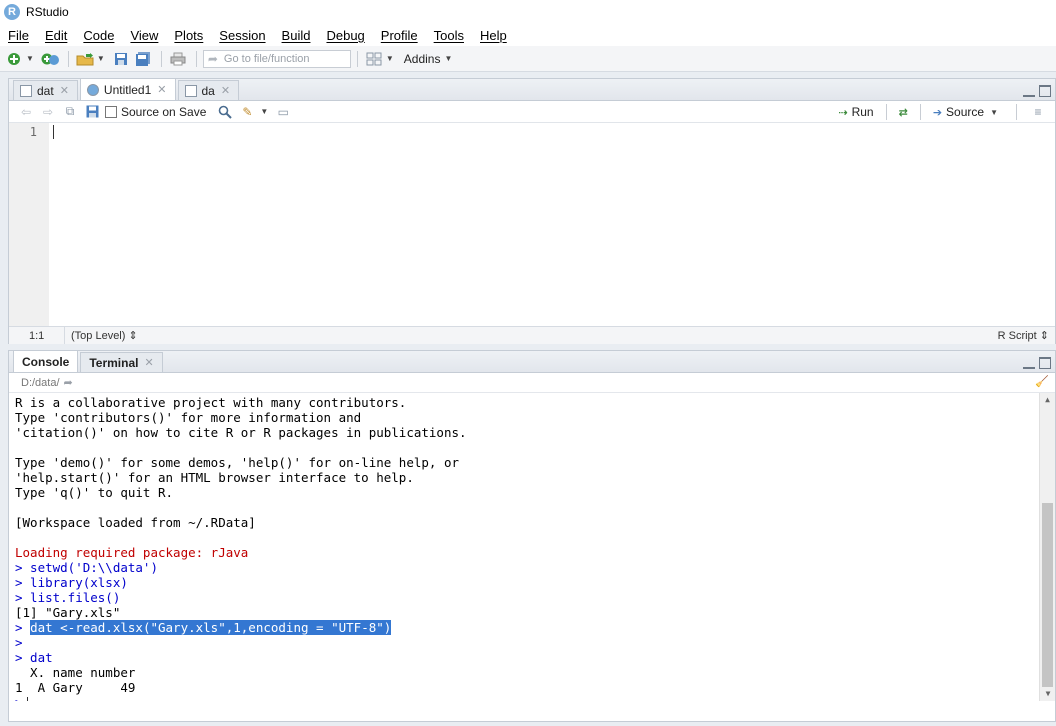 This screenshot has height=726, width=1056. What do you see at coordinates (276, 58) in the screenshot?
I see `go-to-file-input: ➦ Go to file/function` at bounding box center [276, 58].